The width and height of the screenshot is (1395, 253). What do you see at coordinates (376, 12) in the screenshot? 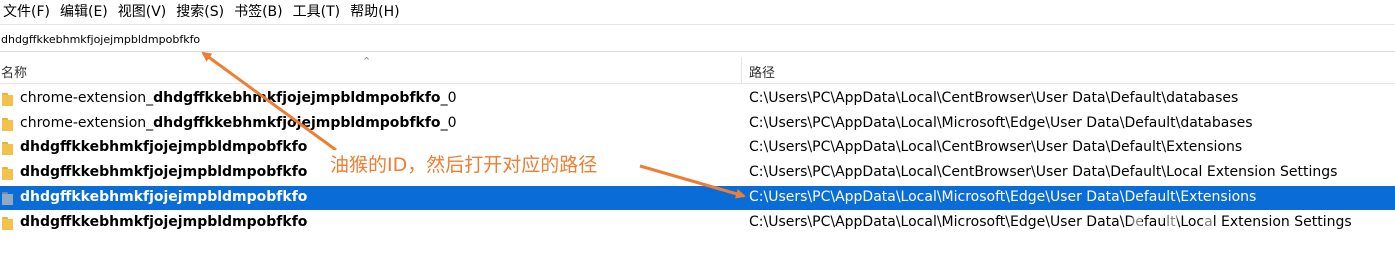
I see `menu-help: 帮助(H)` at bounding box center [376, 12].